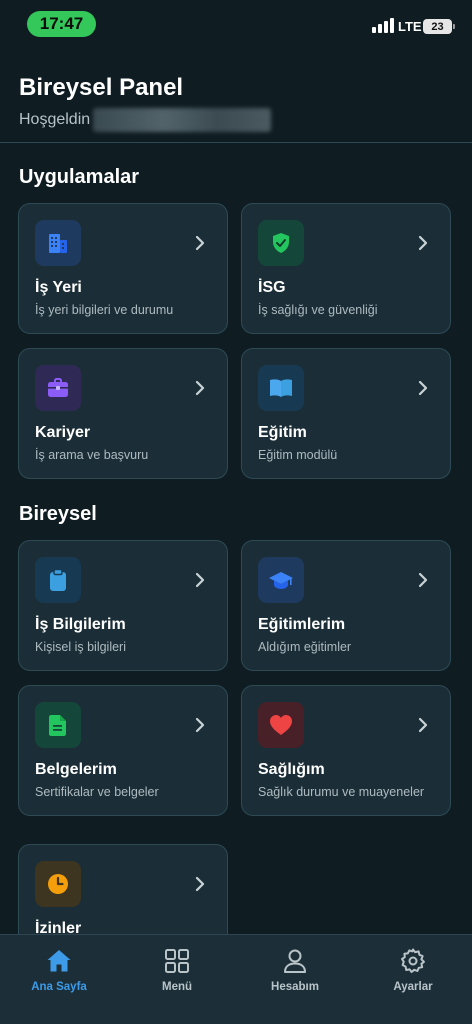 Image resolution: width=472 pixels, height=1024 pixels. Describe the element at coordinates (302, 624) in the screenshot. I see `card-title: Eğitimlerim` at that location.